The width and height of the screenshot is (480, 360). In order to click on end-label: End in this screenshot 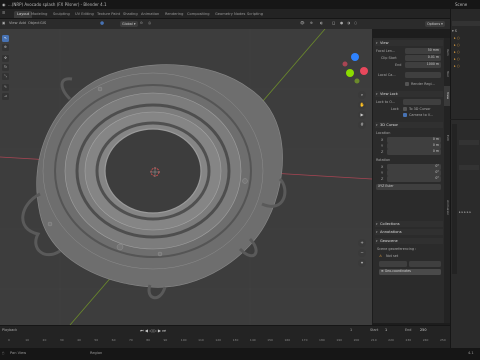, I will do `click(408, 330)`.